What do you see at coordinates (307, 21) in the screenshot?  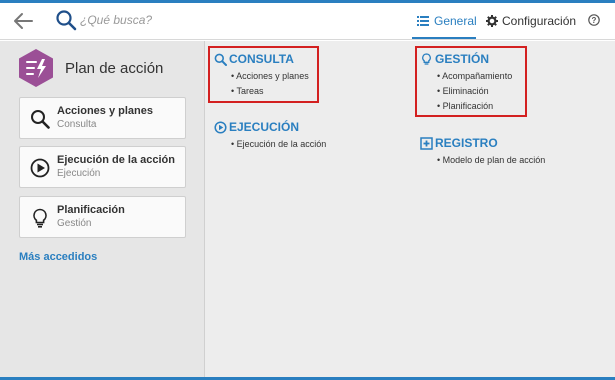 I see `header-bar: General Configuración ?` at bounding box center [307, 21].